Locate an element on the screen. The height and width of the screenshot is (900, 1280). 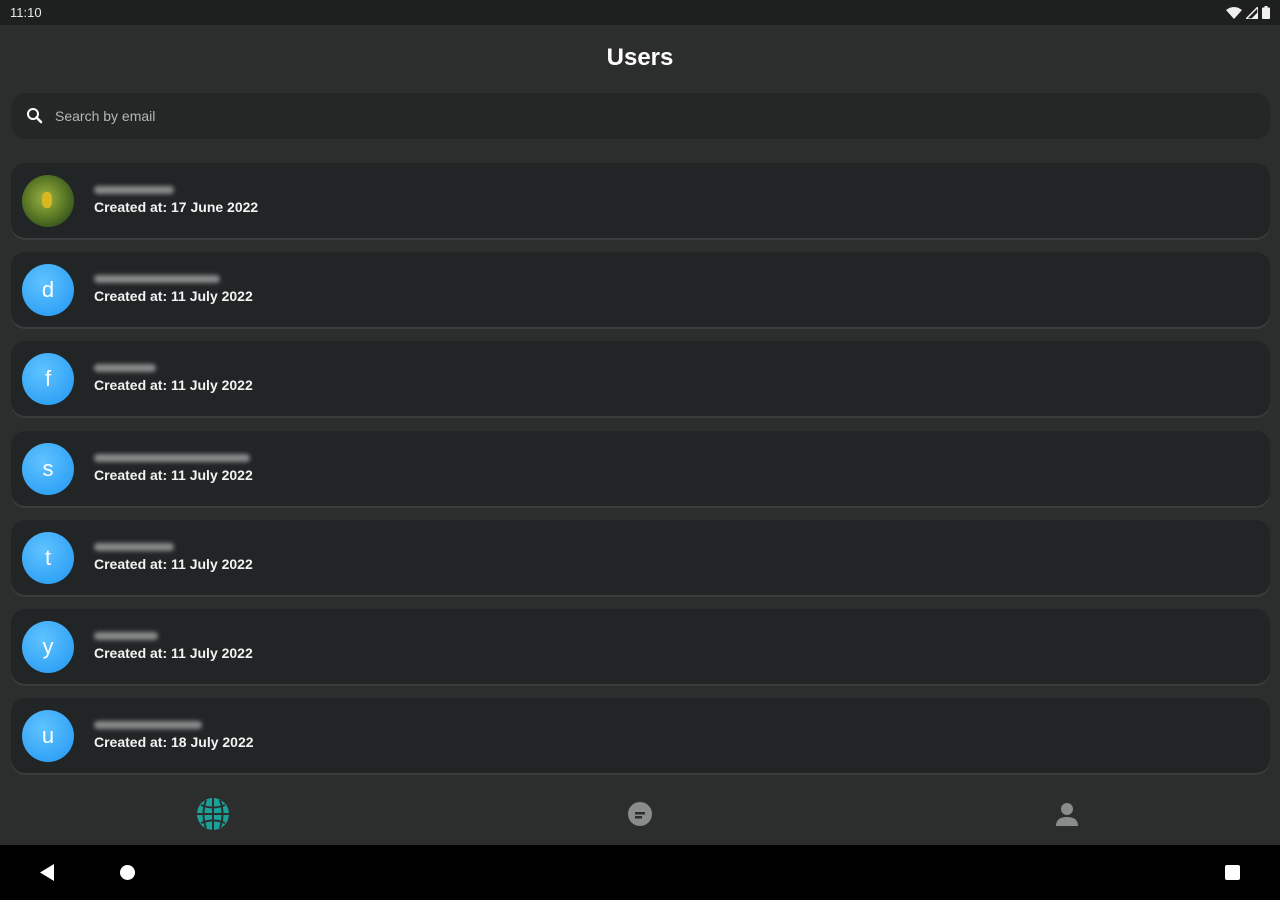
list-item: t Created at: 11 July 2022 is located at coordinates (640, 557).